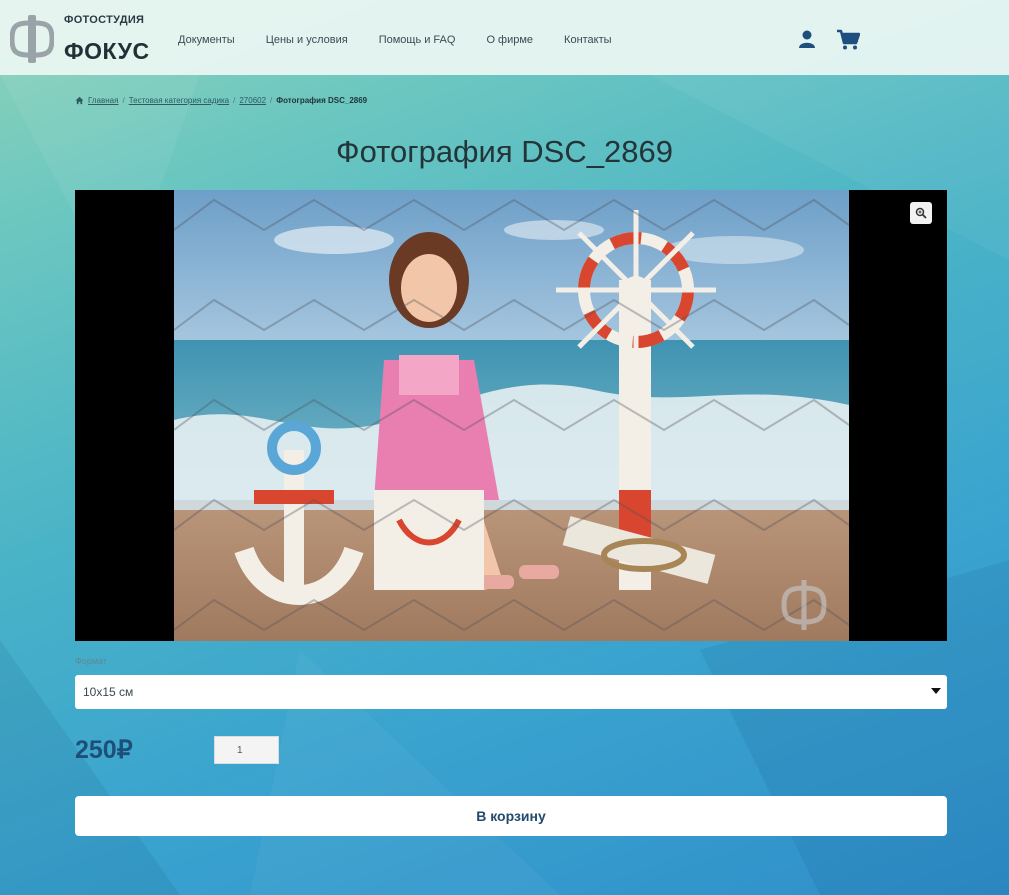 The width and height of the screenshot is (1009, 895). What do you see at coordinates (807, 39) in the screenshot?
I see `user-icon` at bounding box center [807, 39].